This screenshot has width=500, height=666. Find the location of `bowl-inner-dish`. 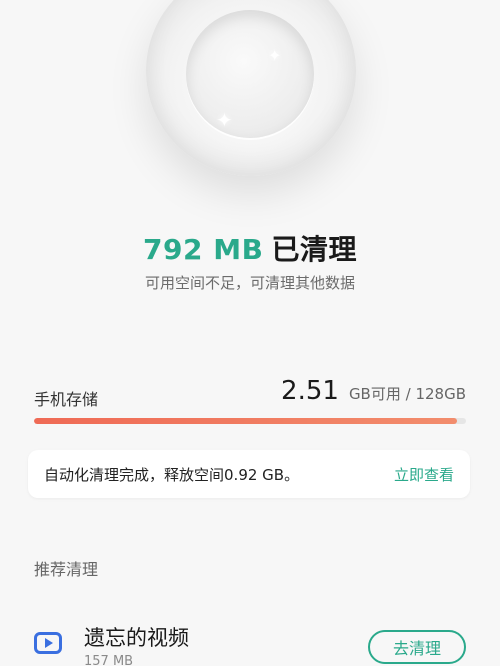

bowl-inner-dish is located at coordinates (250, 74).